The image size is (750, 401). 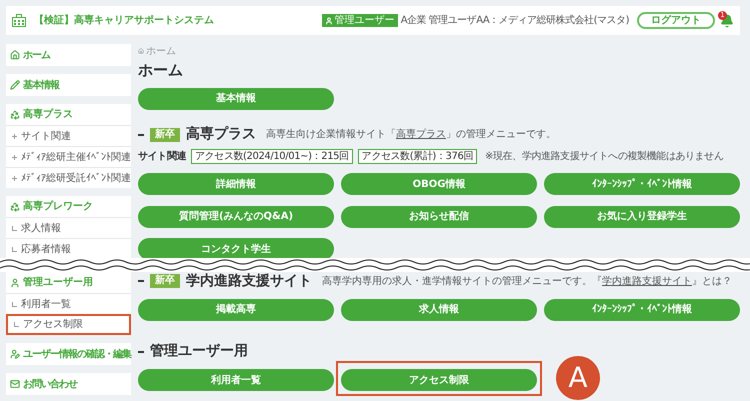 I want to click on building-icon, so click(x=19, y=20).